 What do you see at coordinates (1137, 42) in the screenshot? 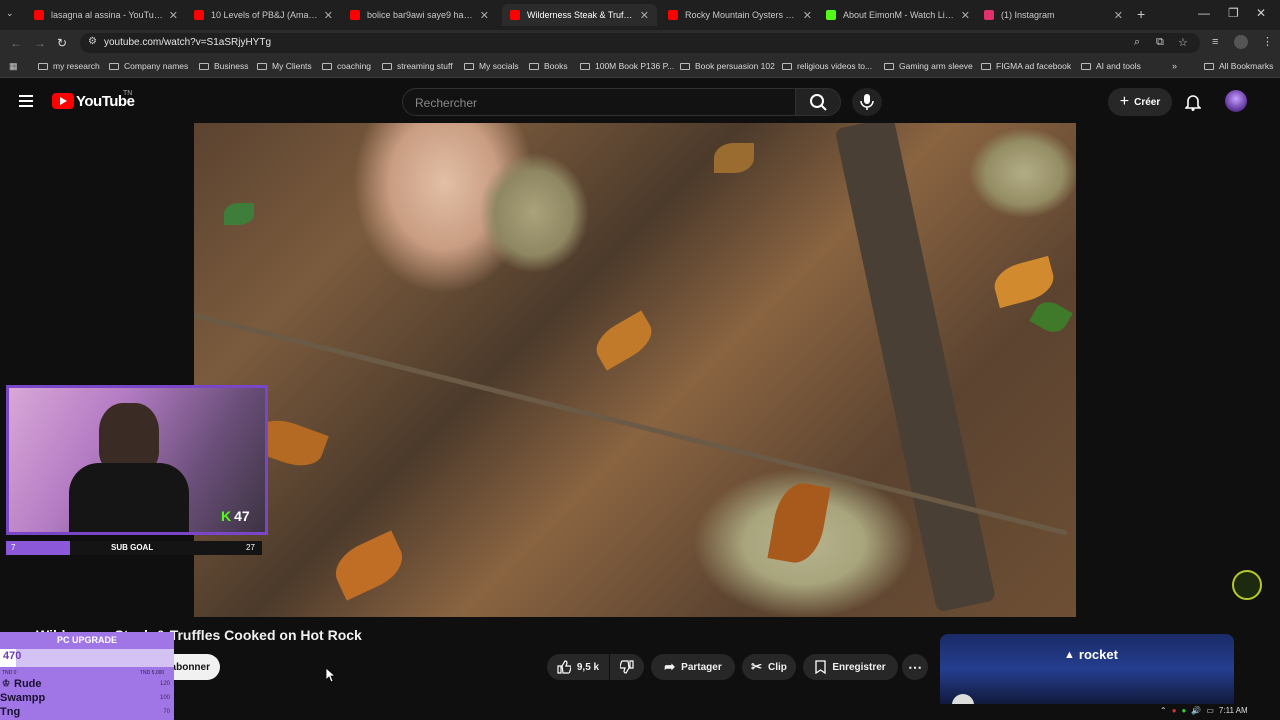
I see `zoom-icon: ⌕` at bounding box center [1137, 42].